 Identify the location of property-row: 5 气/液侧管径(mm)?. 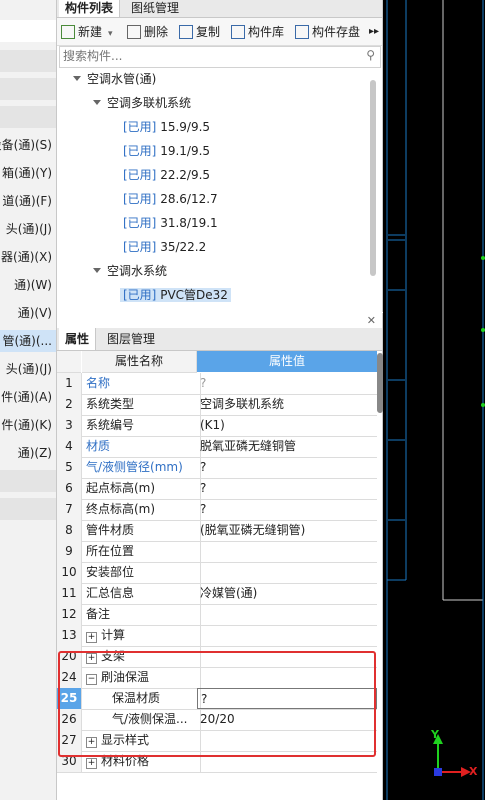
(217, 468).